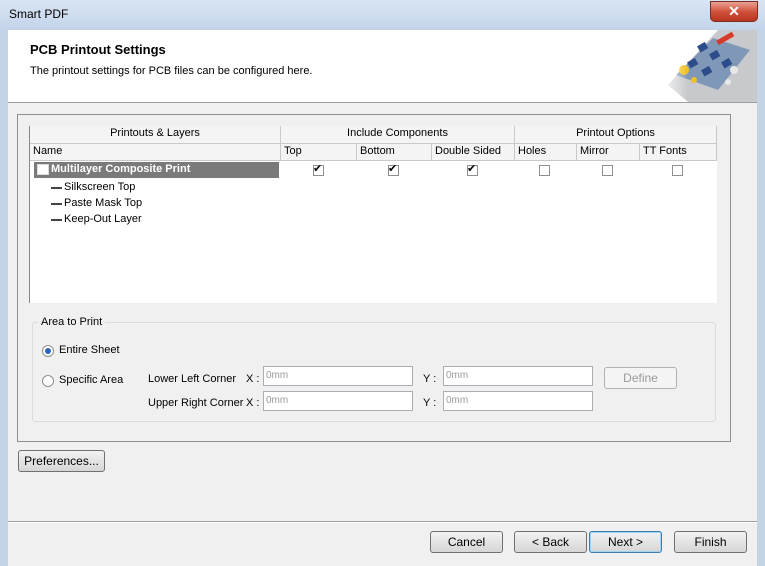  Describe the element at coordinates (518, 401) in the screenshot. I see `upper-right-y-field: 0mm` at that location.